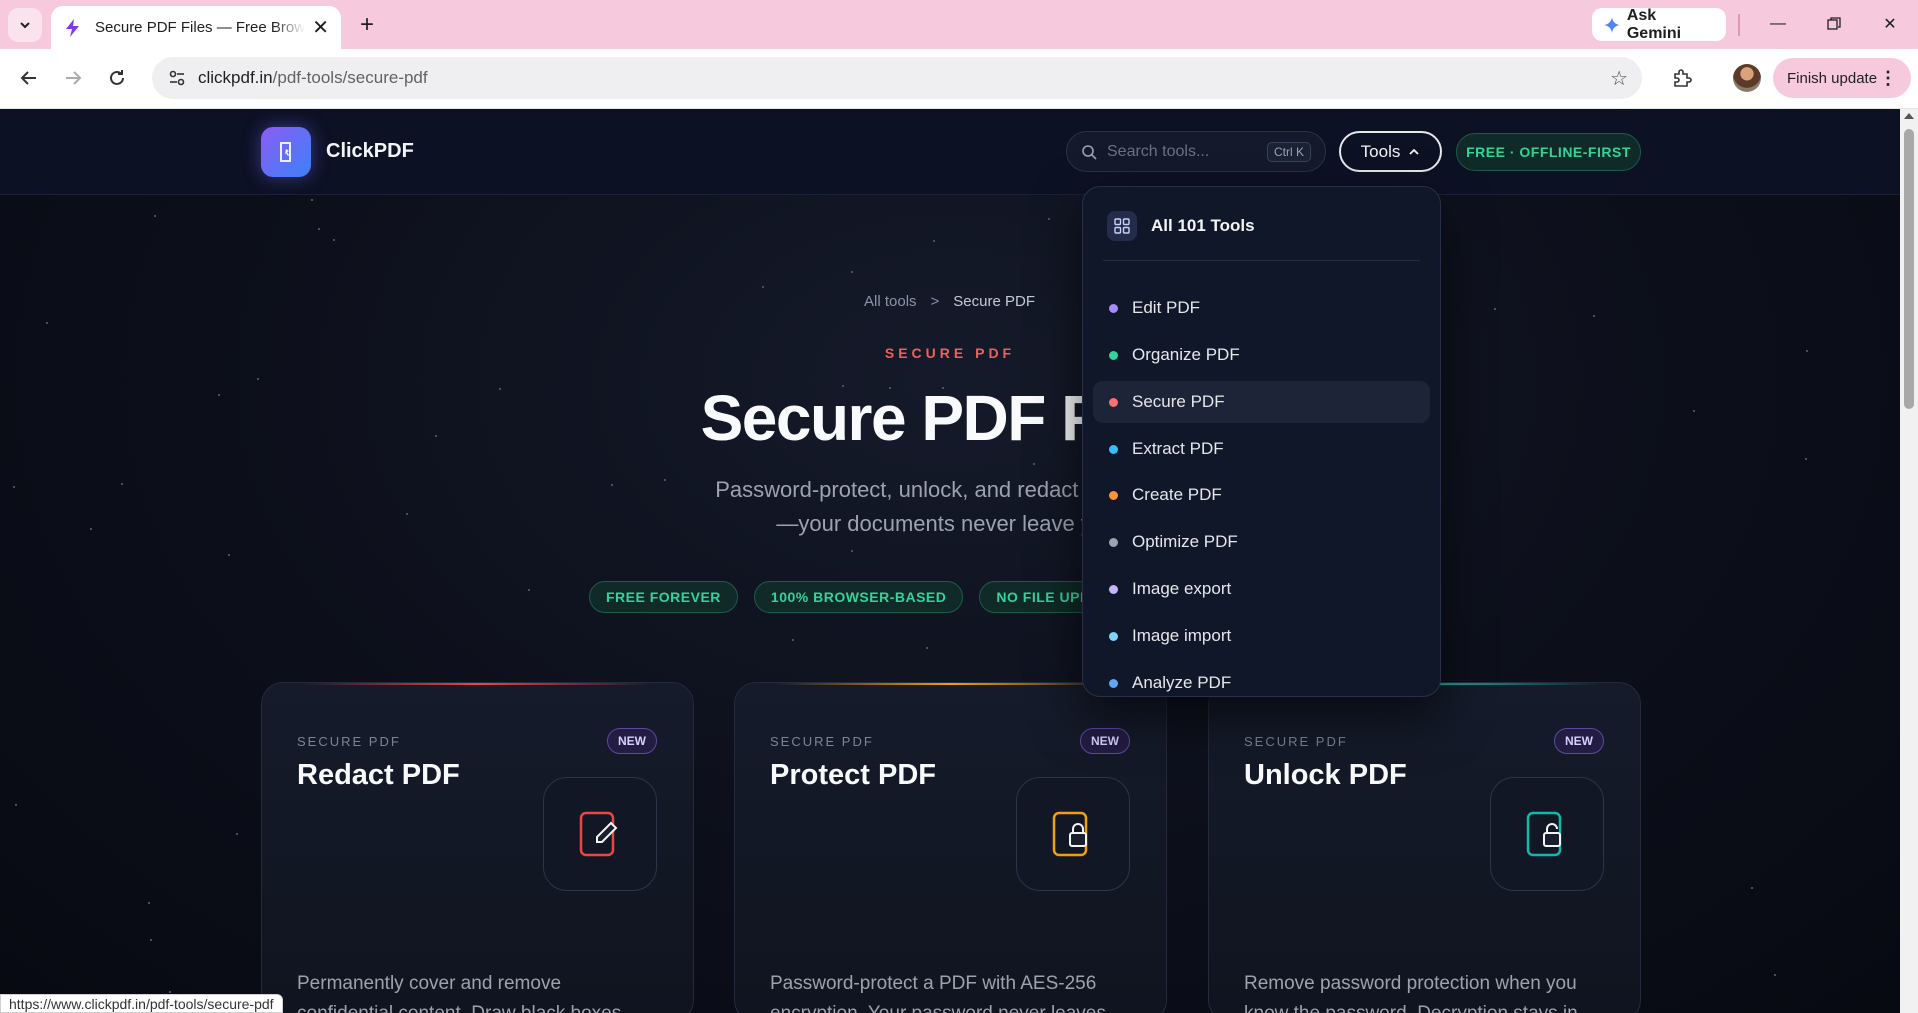  What do you see at coordinates (1747, 78) in the screenshot?
I see `avatar` at bounding box center [1747, 78].